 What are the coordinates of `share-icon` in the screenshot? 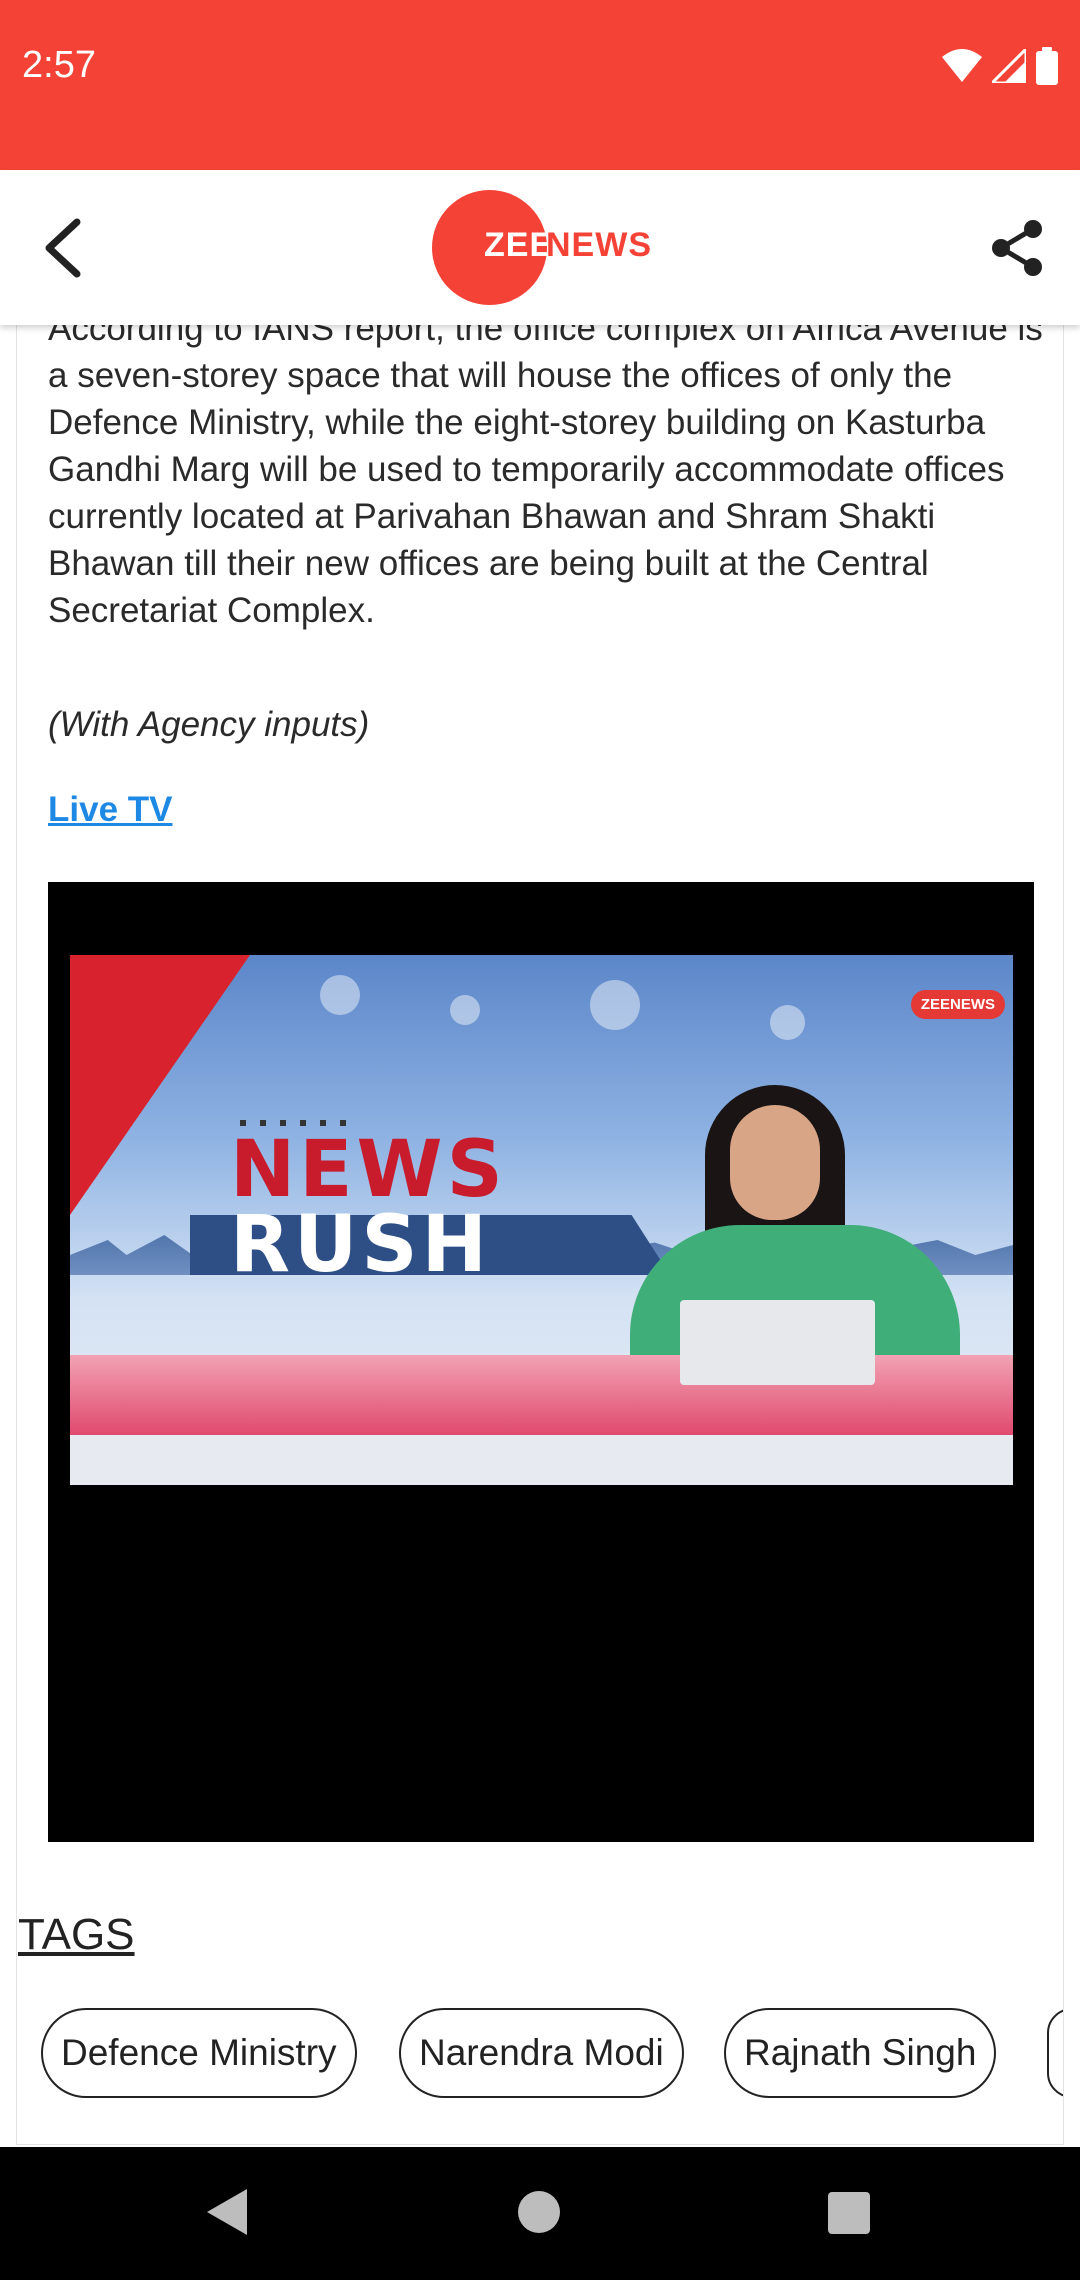 It's located at (1017, 247).